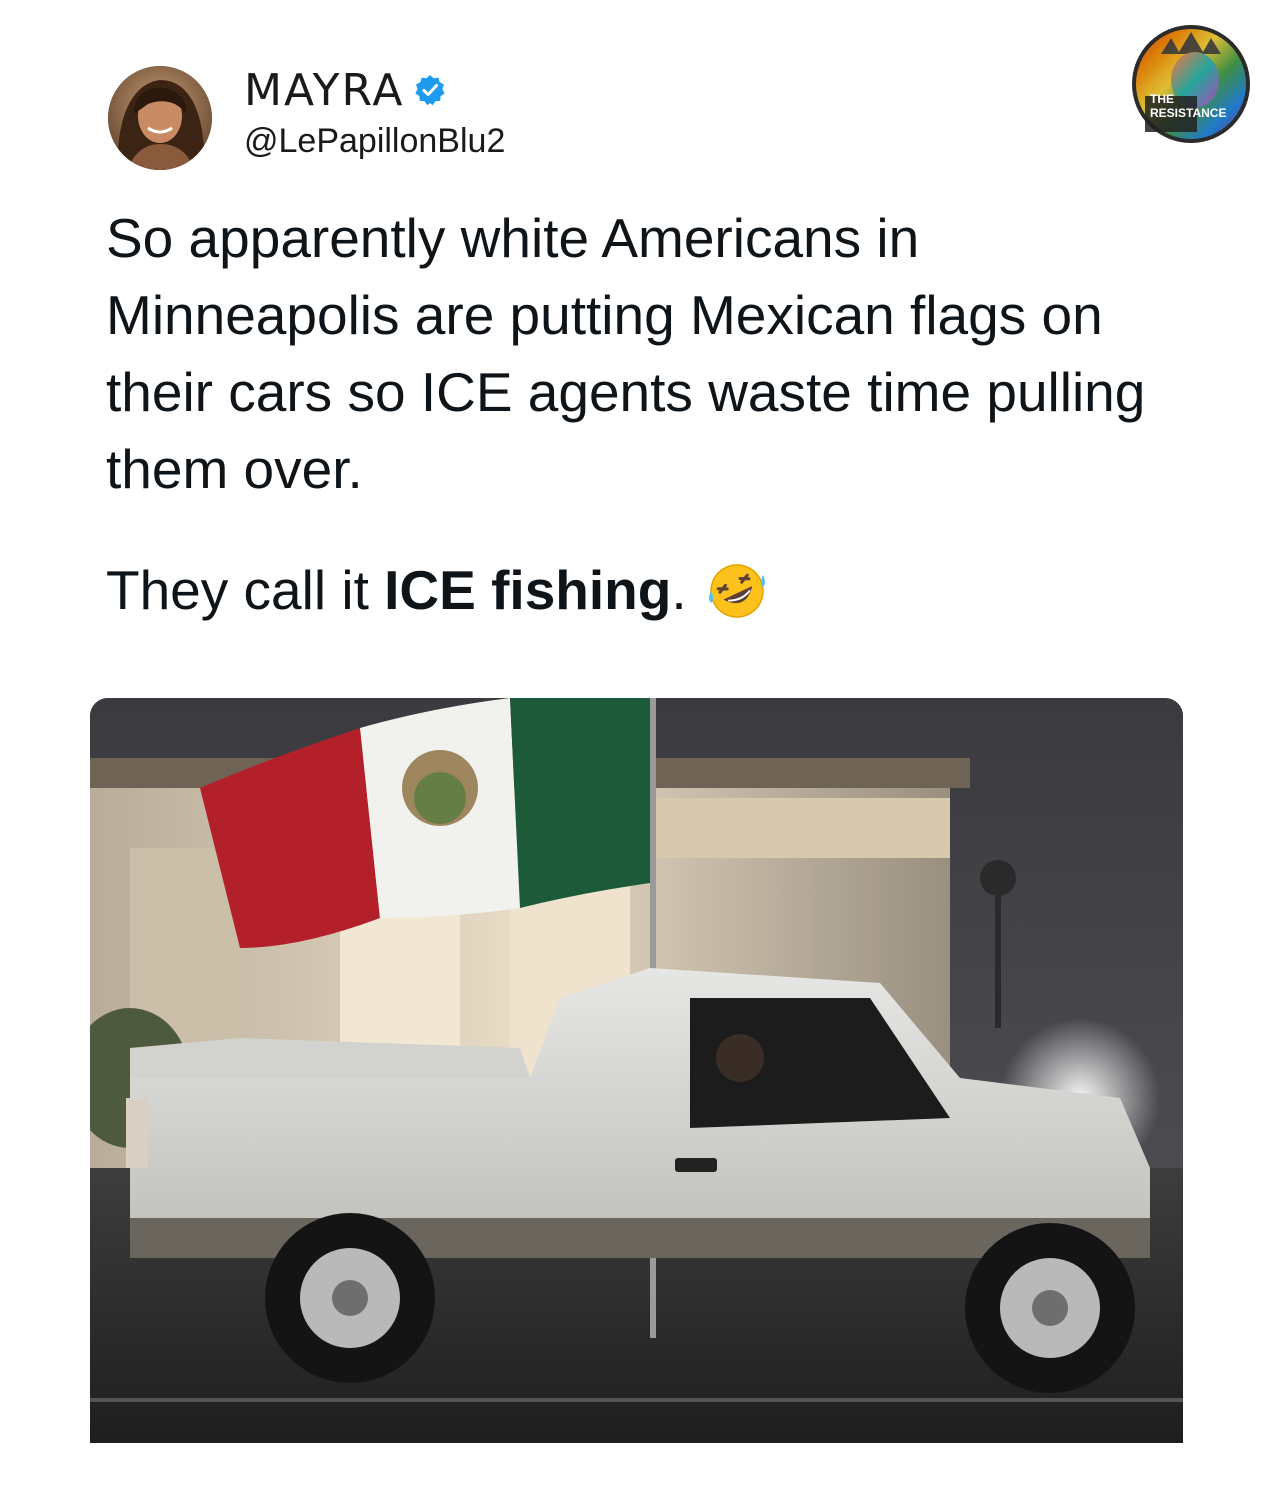  Describe the element at coordinates (245, 590) in the screenshot. I see `tagline-prefix: They call it` at that location.